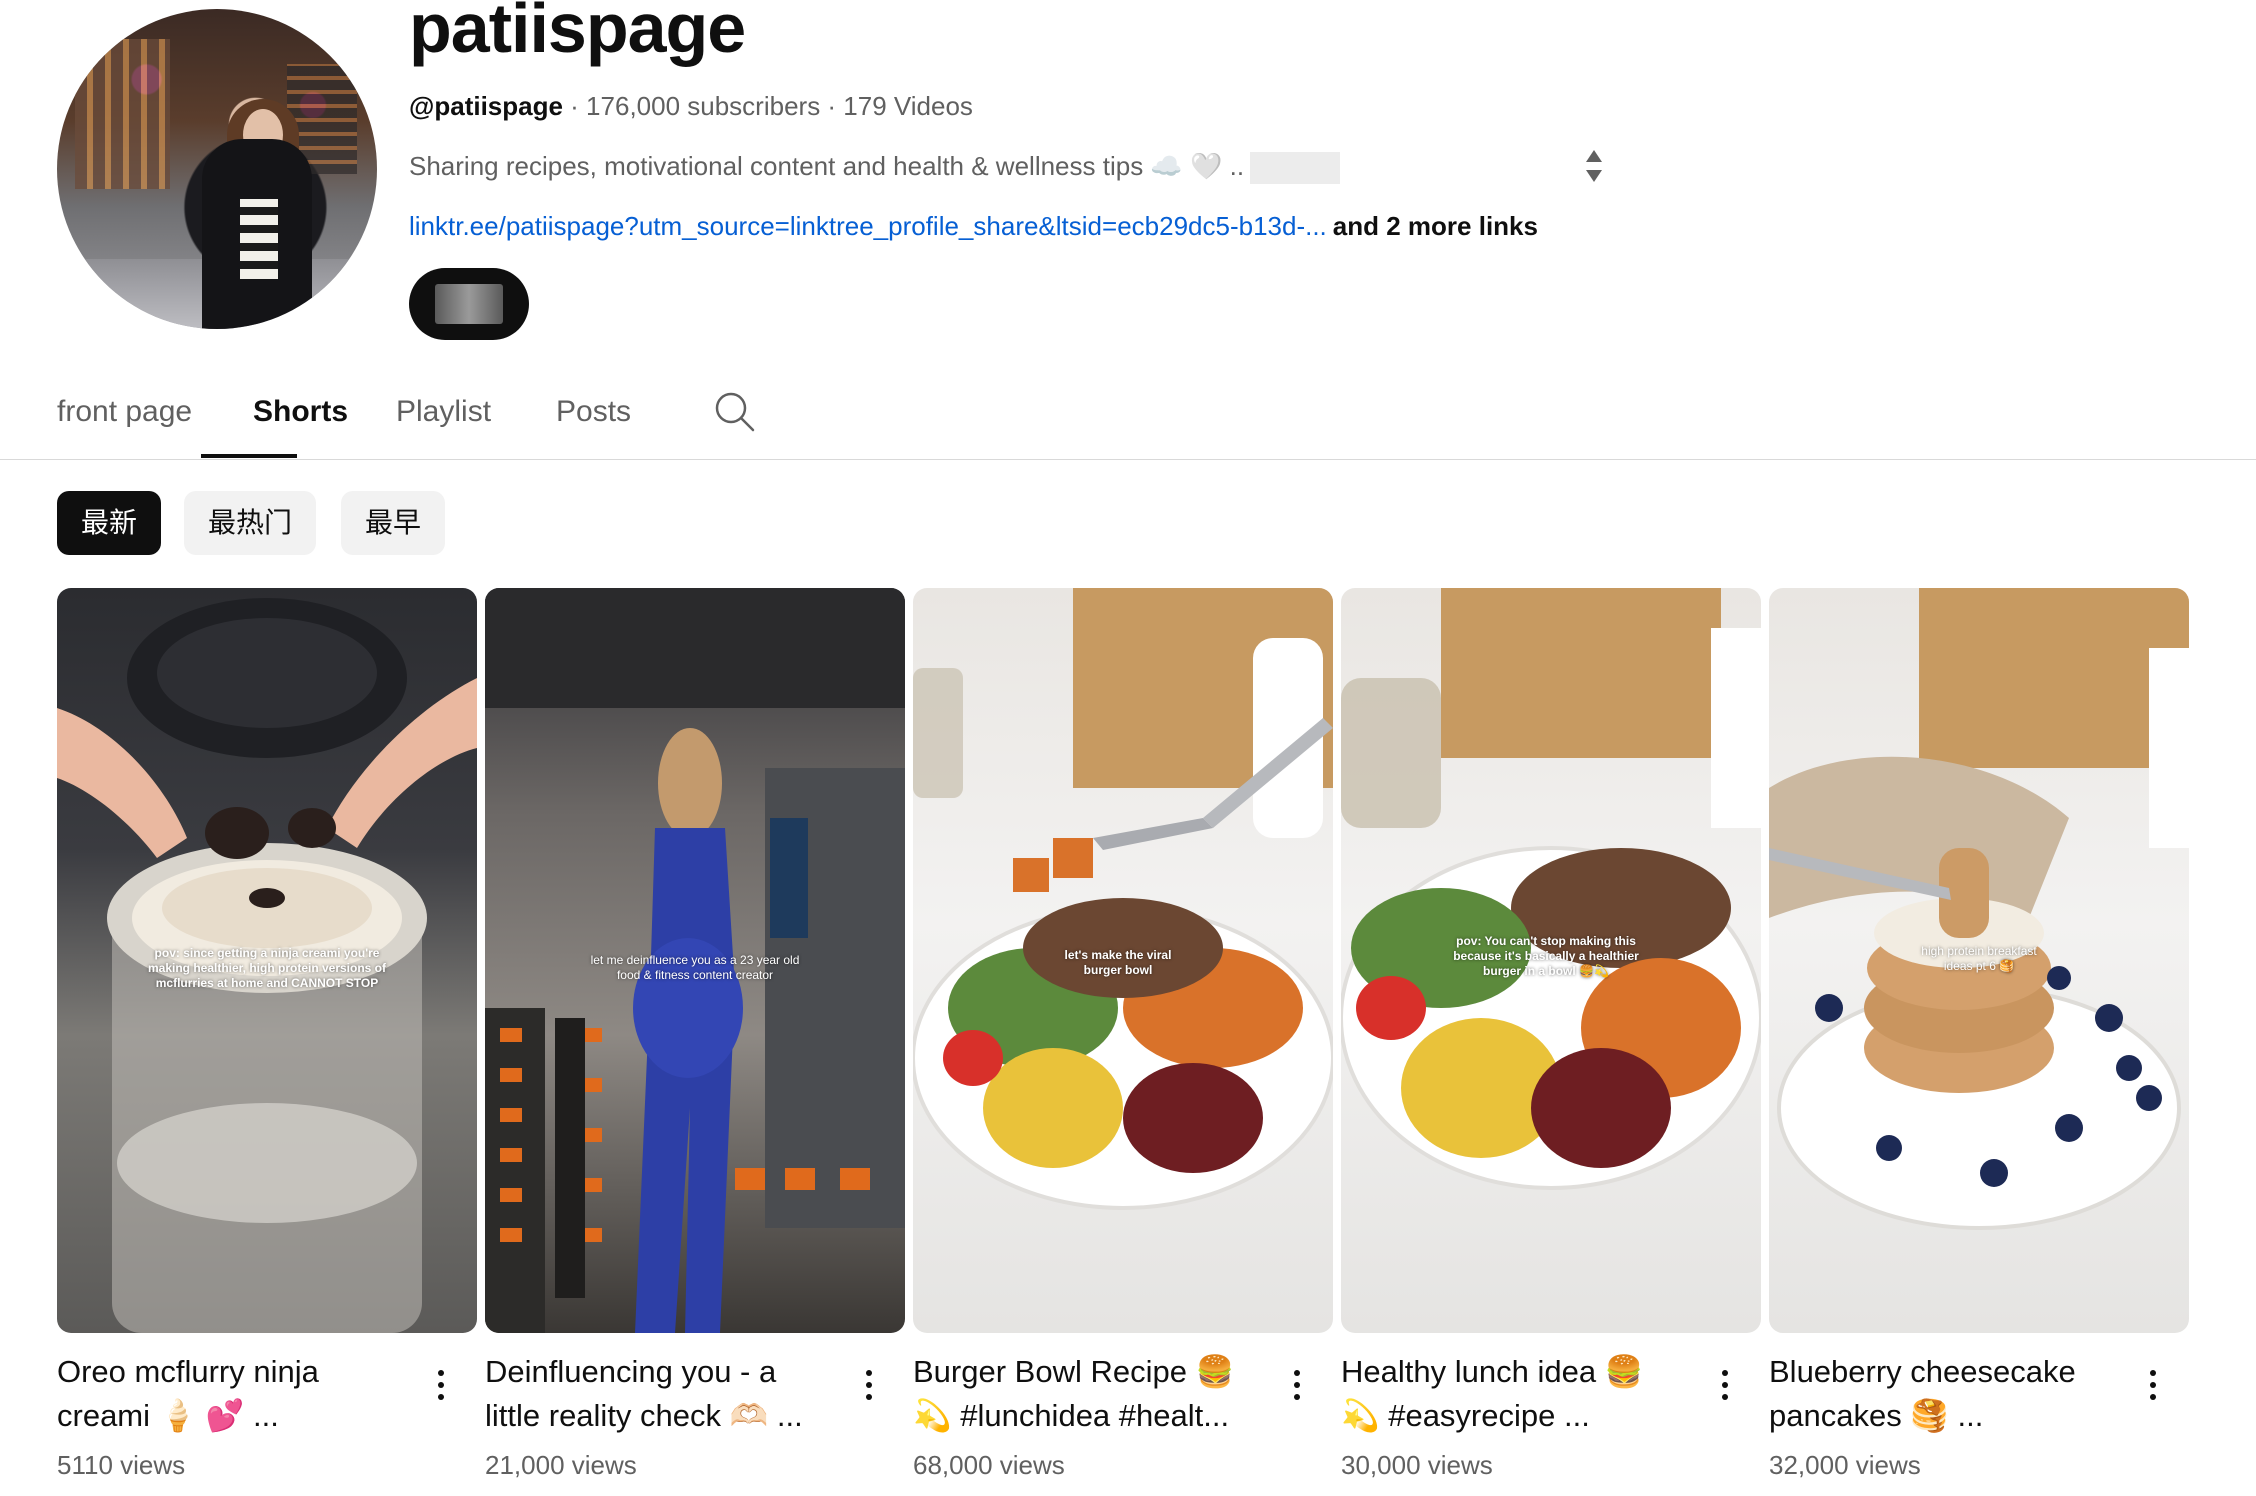  I want to click on short-title-line: Healthy lunch idea 🍔, so click(1492, 1371).